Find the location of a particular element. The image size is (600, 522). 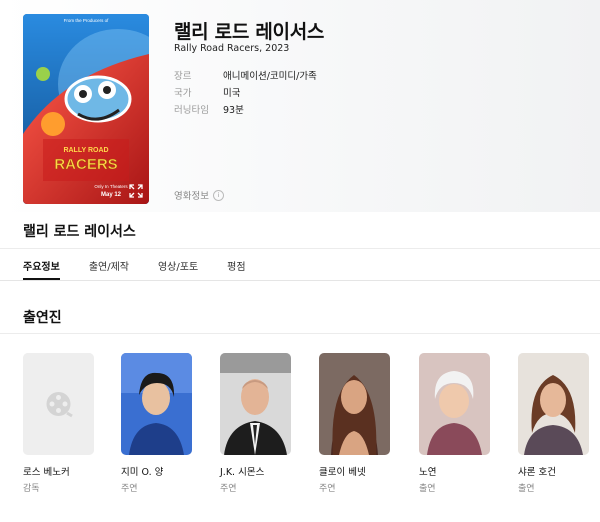

movie-meta: 장르 애니메이션/코미디/가족 국가 미국 러닝타임 93분 is located at coordinates (245, 91).